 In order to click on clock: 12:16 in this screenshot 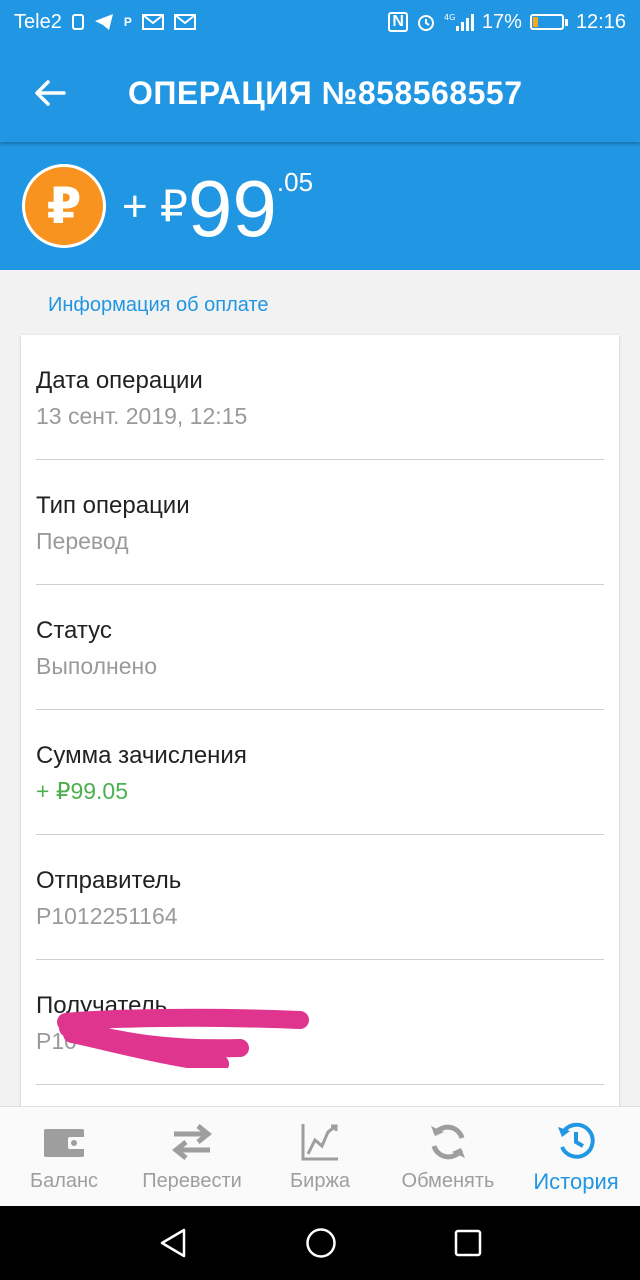, I will do `click(600, 21)`.